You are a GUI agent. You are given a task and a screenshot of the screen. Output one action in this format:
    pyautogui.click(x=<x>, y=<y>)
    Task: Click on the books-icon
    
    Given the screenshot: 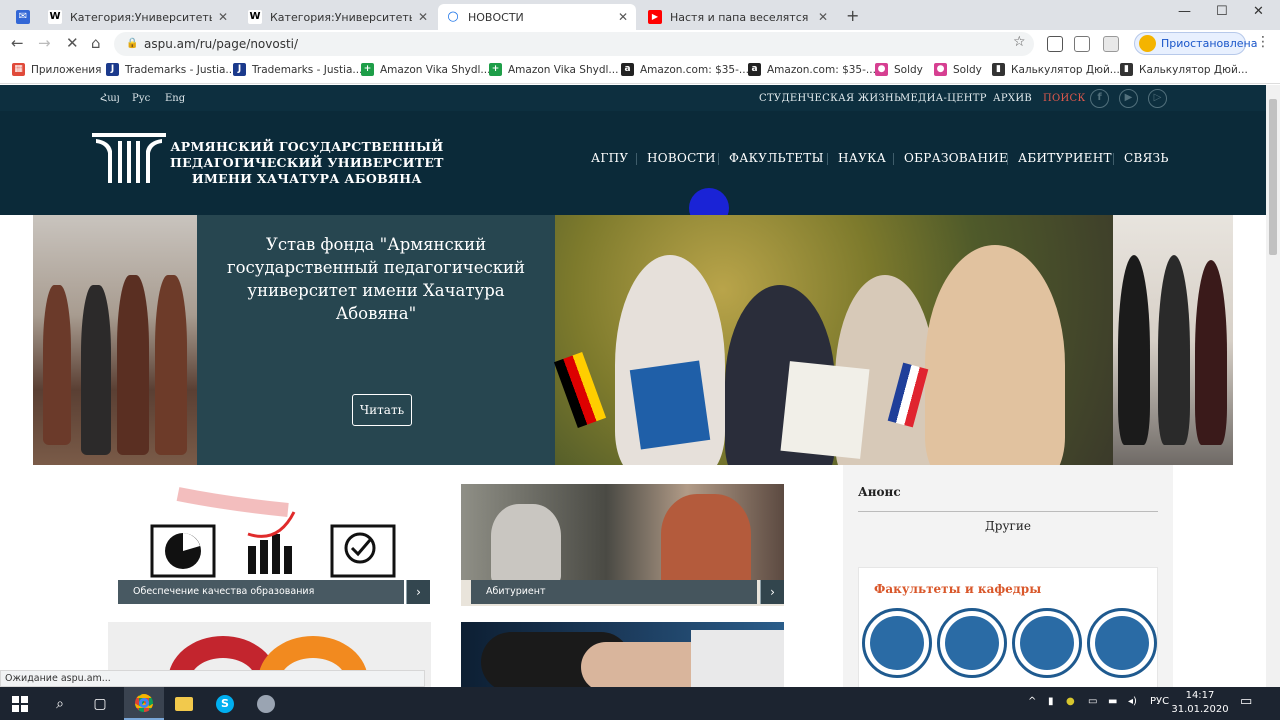 What is the action you would take?
    pyautogui.click(x=897, y=643)
    